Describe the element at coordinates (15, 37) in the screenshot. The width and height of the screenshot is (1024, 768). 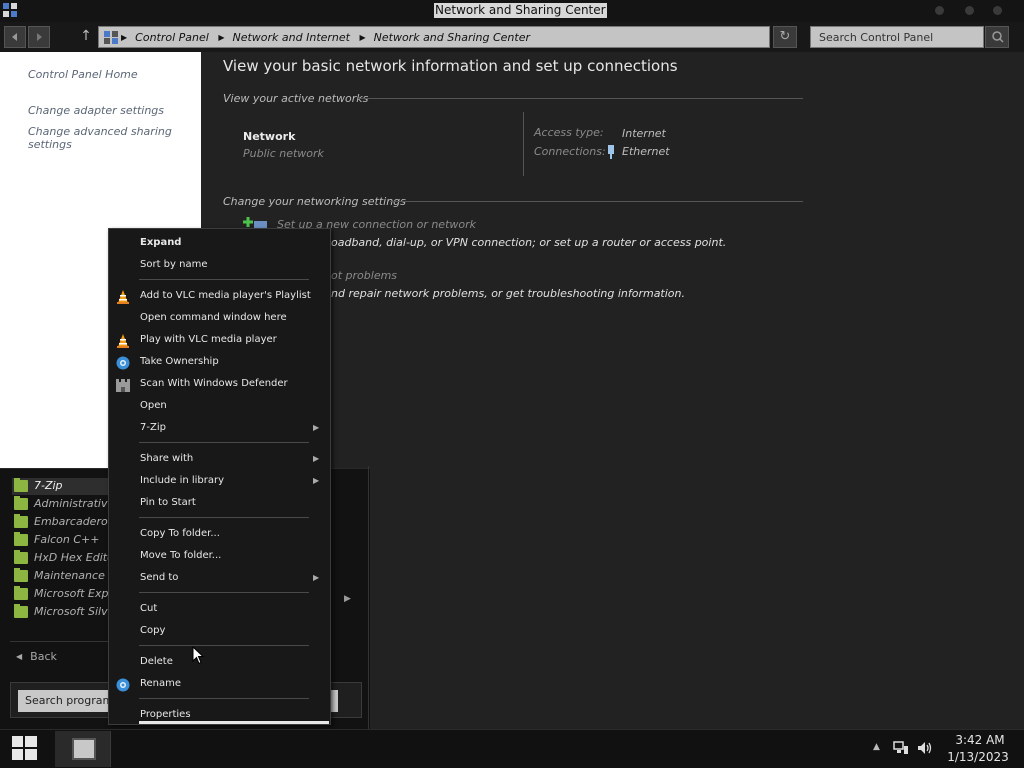
I see `back-button` at that location.